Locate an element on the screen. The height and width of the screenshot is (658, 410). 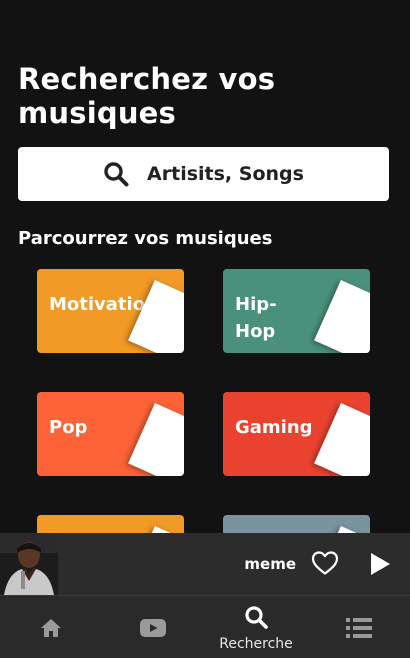
genre-artwork is located at coordinates (342, 316).